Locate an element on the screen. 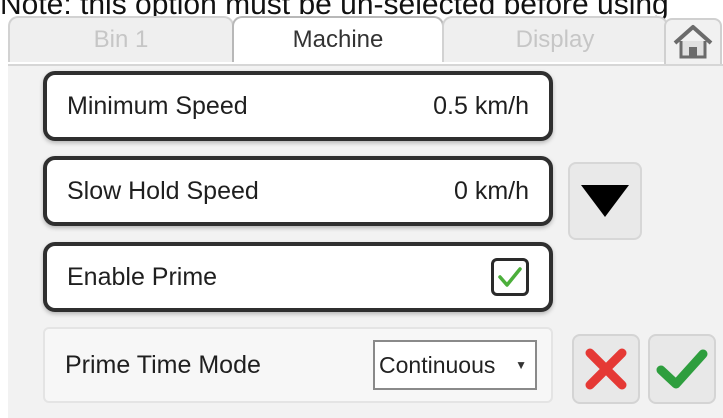 The image size is (723, 418). dropdown-arrow-icon: ▼ is located at coordinates (521, 365).